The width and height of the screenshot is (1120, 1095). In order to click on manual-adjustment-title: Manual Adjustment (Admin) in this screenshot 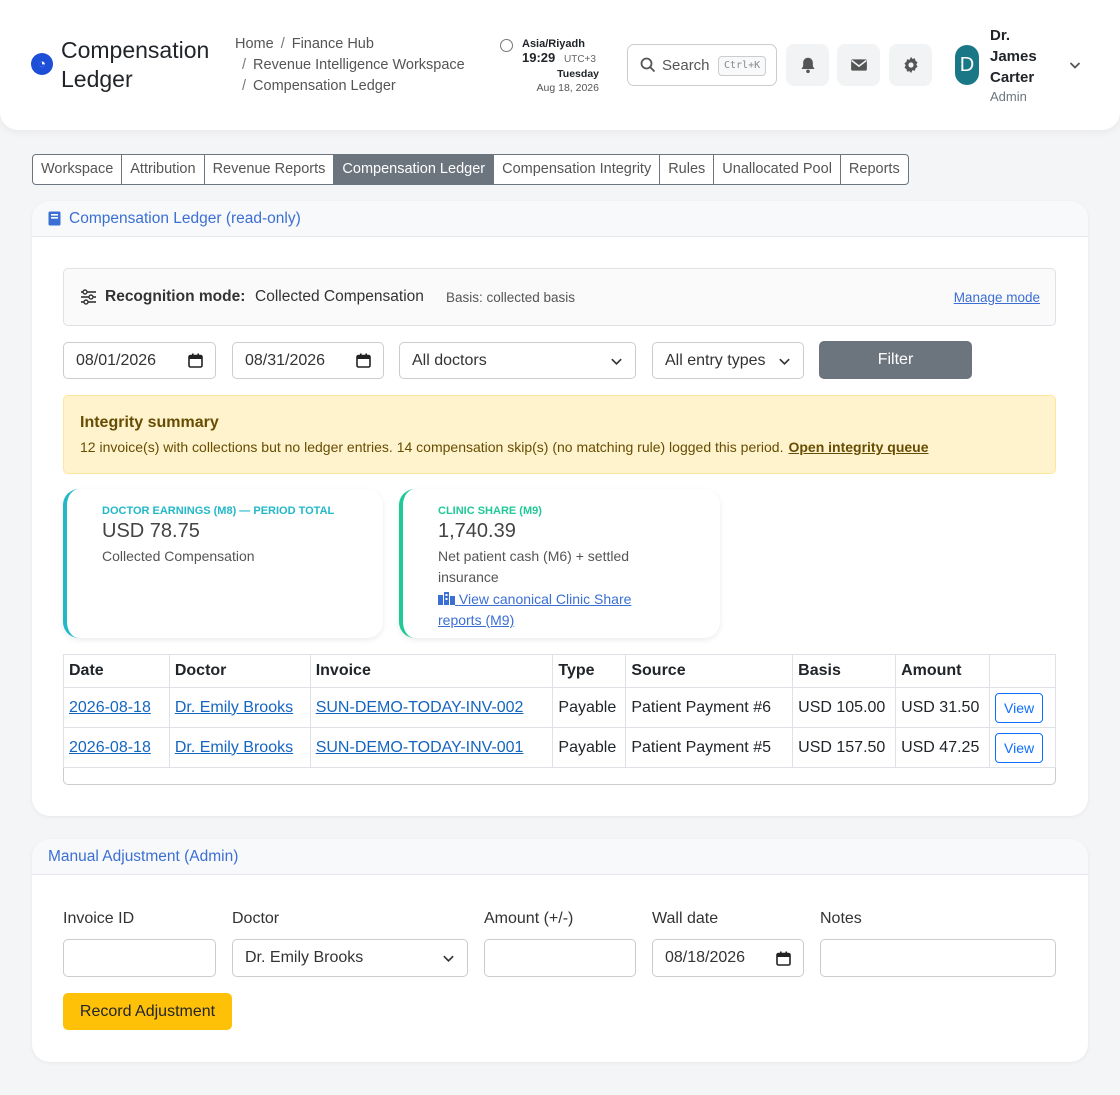, I will do `click(143, 856)`.